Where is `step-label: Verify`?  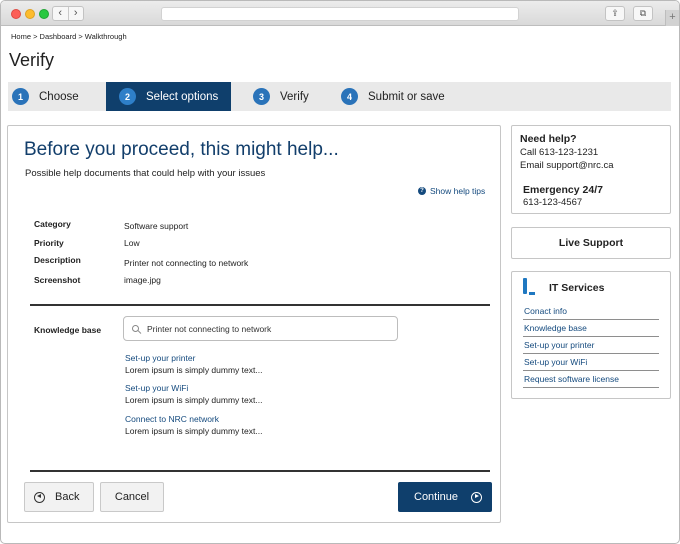
step-label: Verify is located at coordinates (294, 96).